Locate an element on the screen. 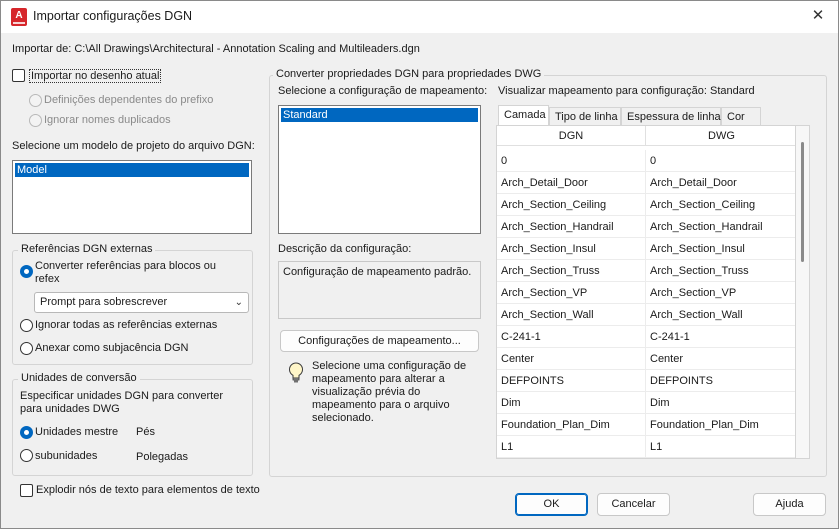 Image resolution: width=839 pixels, height=529 pixels. ignore-duplicates-radio is located at coordinates (35, 120).